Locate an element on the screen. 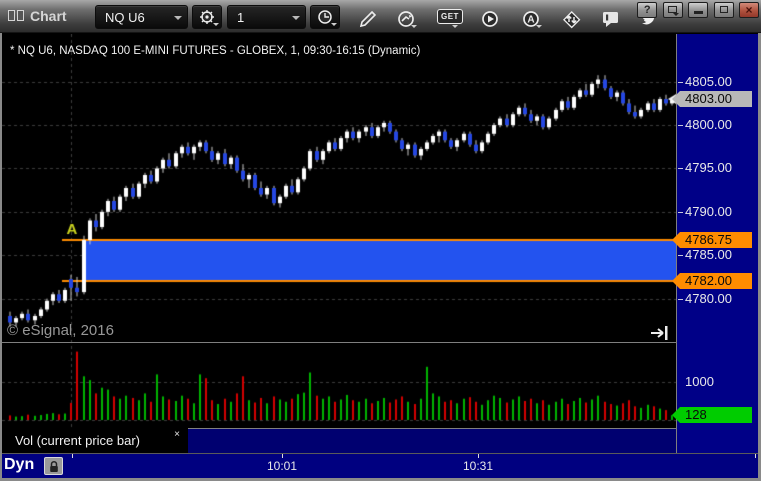 This screenshot has width=761, height=481. swap-arrows-icon is located at coordinates (572, 20).